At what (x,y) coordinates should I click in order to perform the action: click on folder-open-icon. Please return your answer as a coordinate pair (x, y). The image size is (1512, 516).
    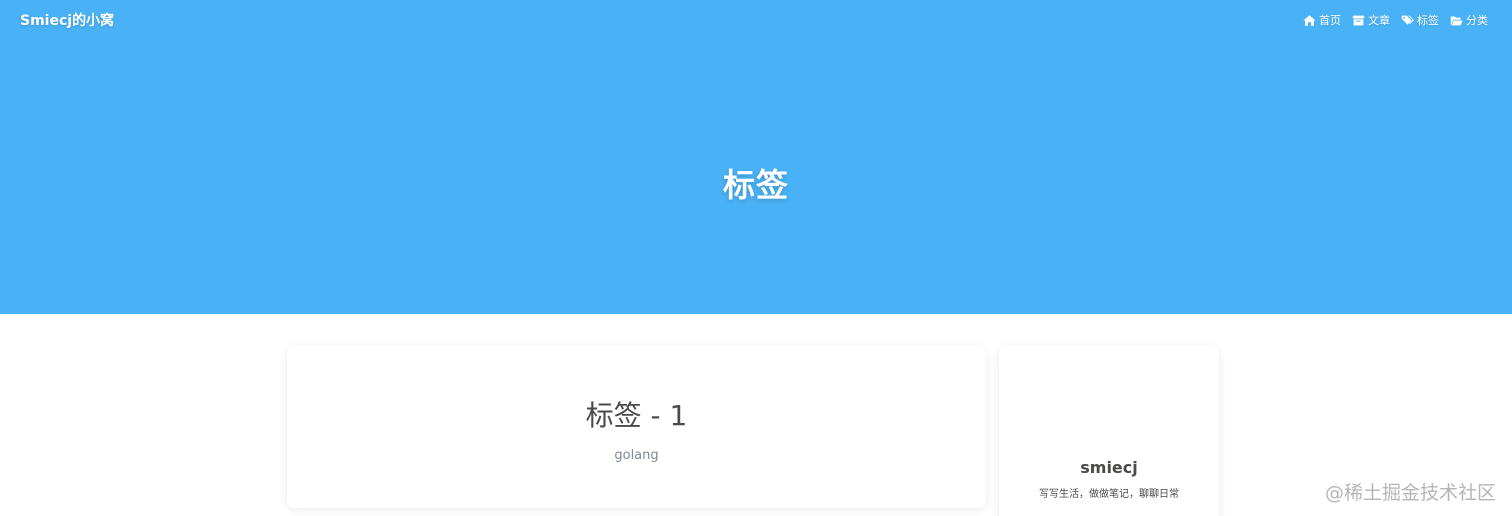
    Looking at the image, I should click on (1456, 20).